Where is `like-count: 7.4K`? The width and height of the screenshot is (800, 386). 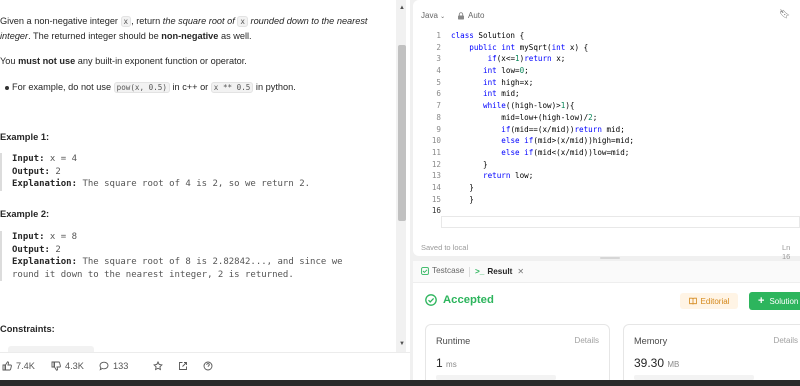 like-count: 7.4K is located at coordinates (25, 366).